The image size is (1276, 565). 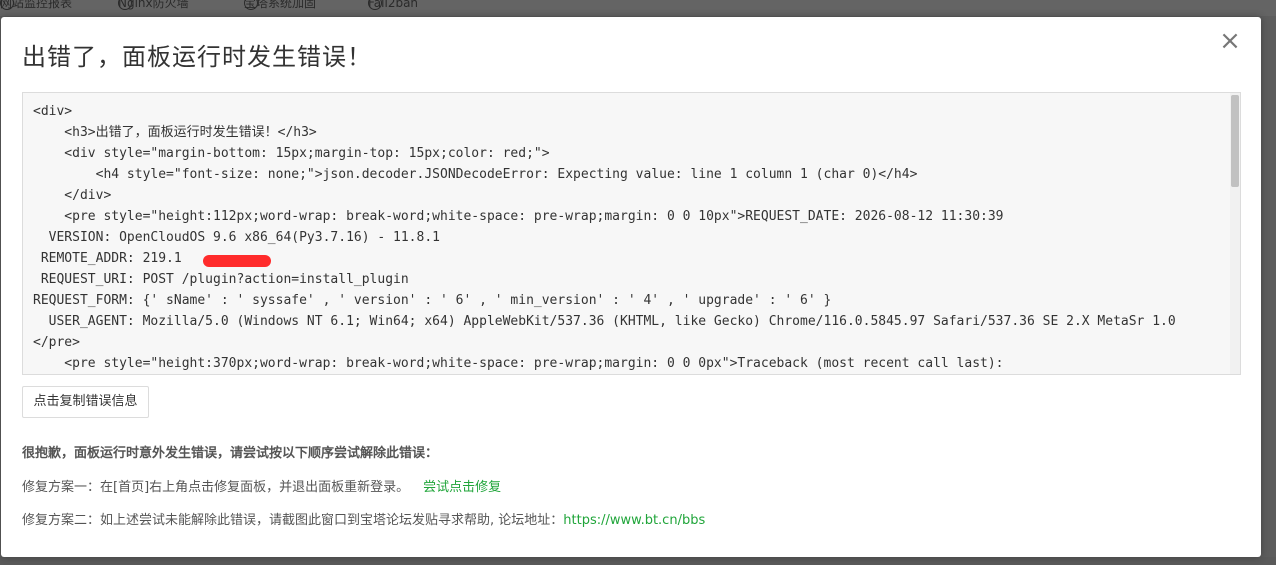 I want to click on background-tab-strip: 网站监控报表 Nginx防火墙 宝塔系统加固 Fail2ban, so click(x=638, y=8).